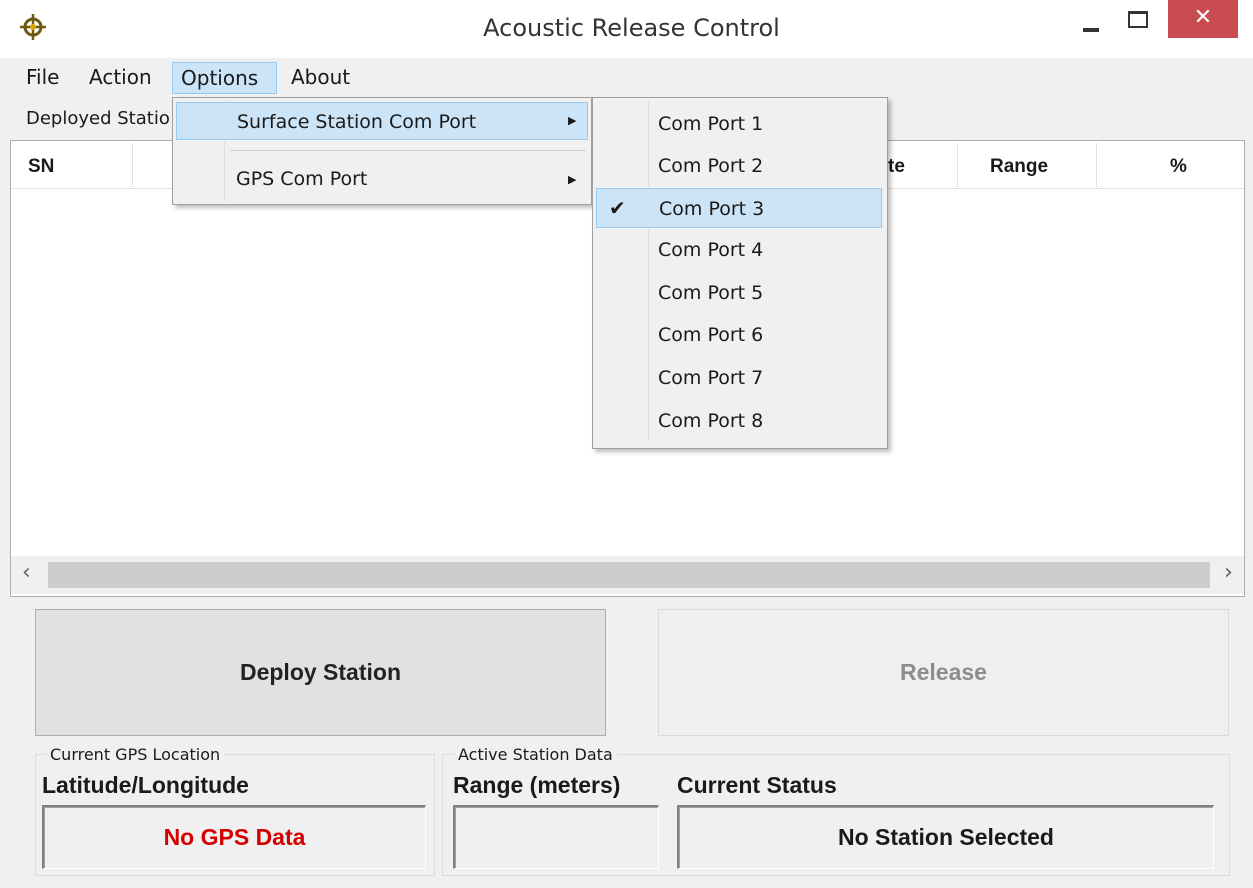 Image resolution: width=1253 pixels, height=888 pixels. Describe the element at coordinates (631, 28) in the screenshot. I see `window-title: Acoustic Release Control` at that location.